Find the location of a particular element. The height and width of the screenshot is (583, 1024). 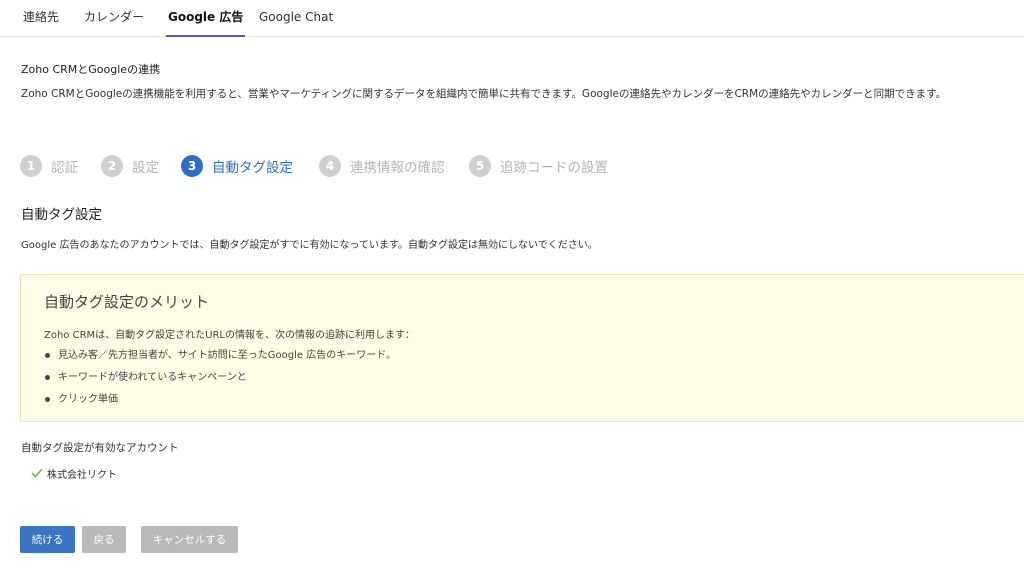

step-tracking-code: 5 追跡コードの設置 is located at coordinates (538, 166).